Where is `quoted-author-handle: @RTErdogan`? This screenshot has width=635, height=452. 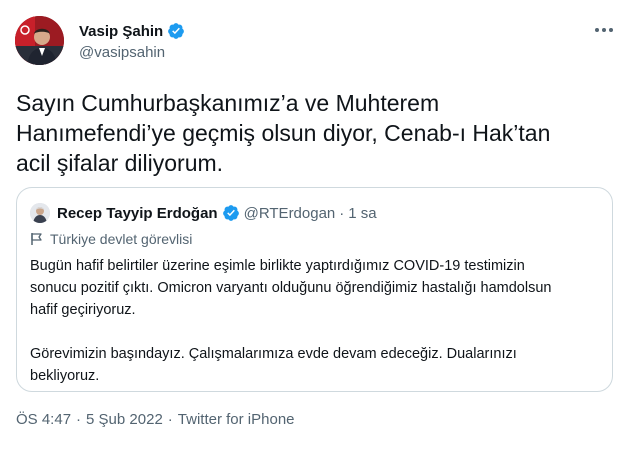 quoted-author-handle: @RTErdogan is located at coordinates (290, 213).